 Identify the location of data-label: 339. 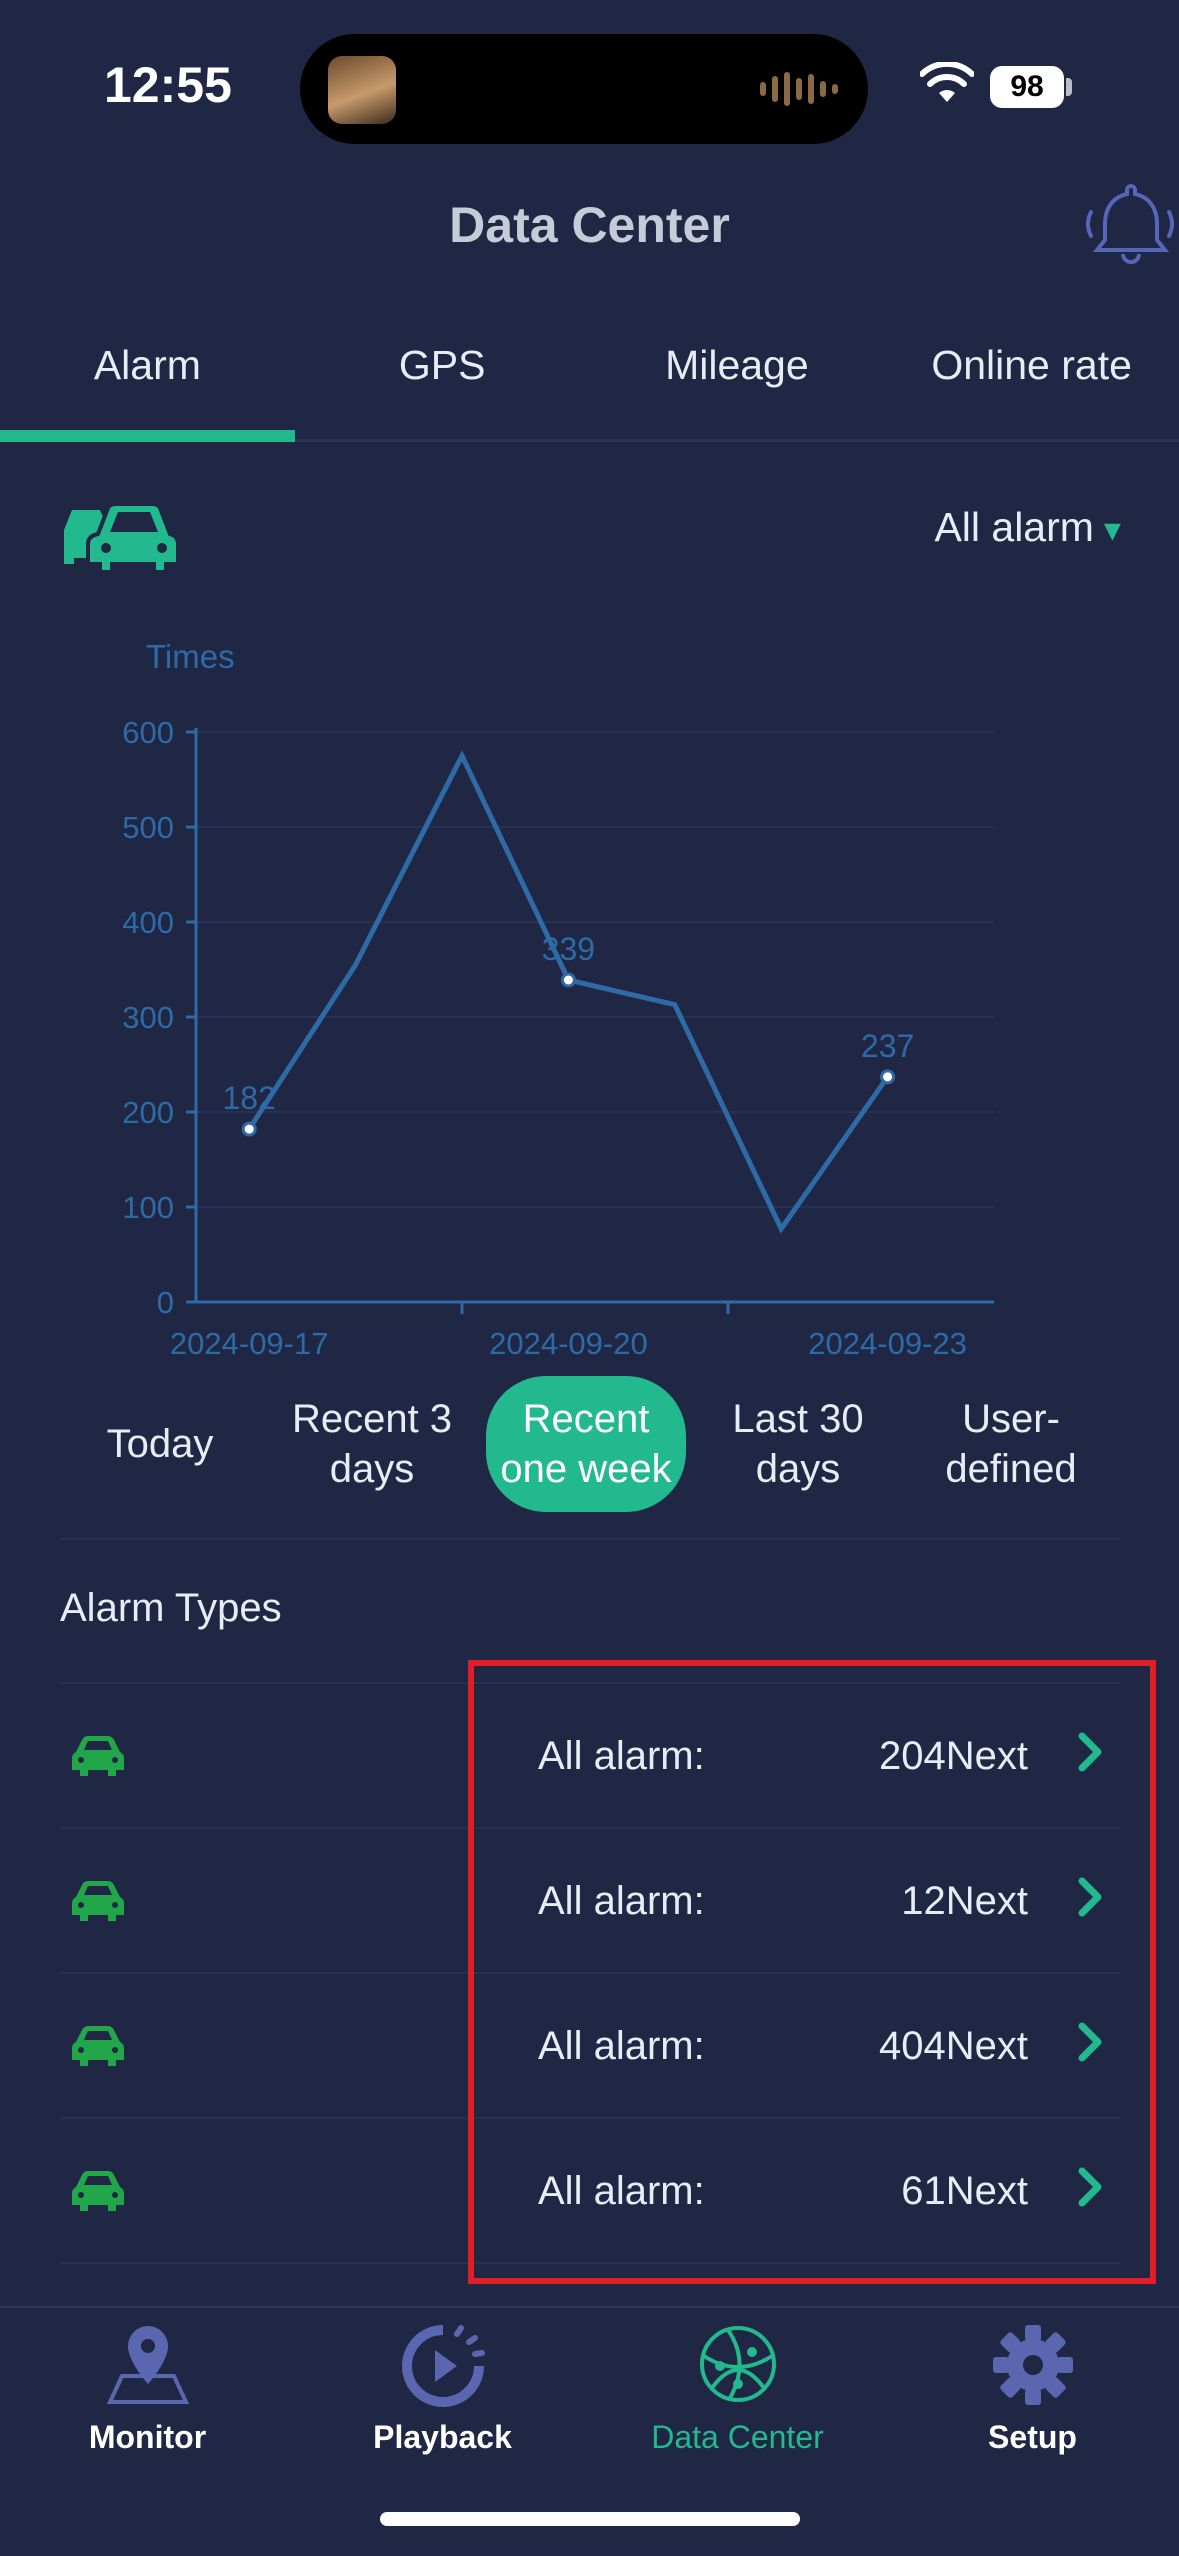
(568, 949).